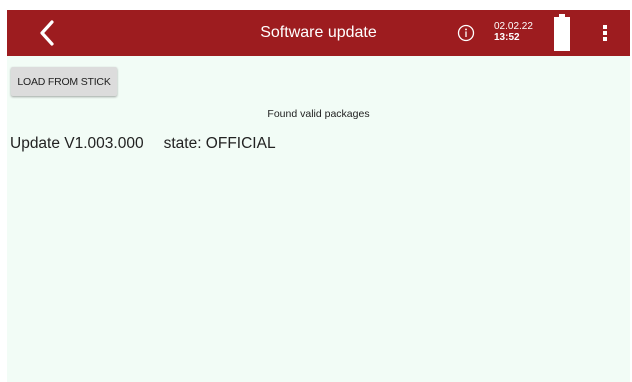  I want to click on chevron-left-icon, so click(47, 33).